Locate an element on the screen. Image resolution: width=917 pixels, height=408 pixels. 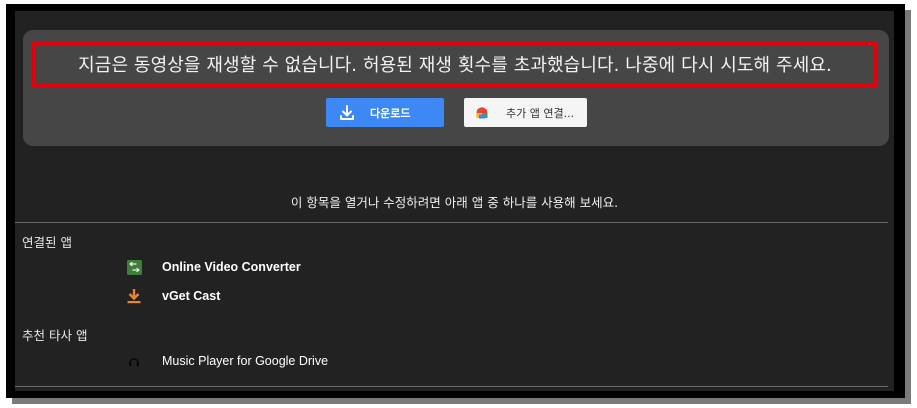
download-button: 다운로드 is located at coordinates (385, 112).